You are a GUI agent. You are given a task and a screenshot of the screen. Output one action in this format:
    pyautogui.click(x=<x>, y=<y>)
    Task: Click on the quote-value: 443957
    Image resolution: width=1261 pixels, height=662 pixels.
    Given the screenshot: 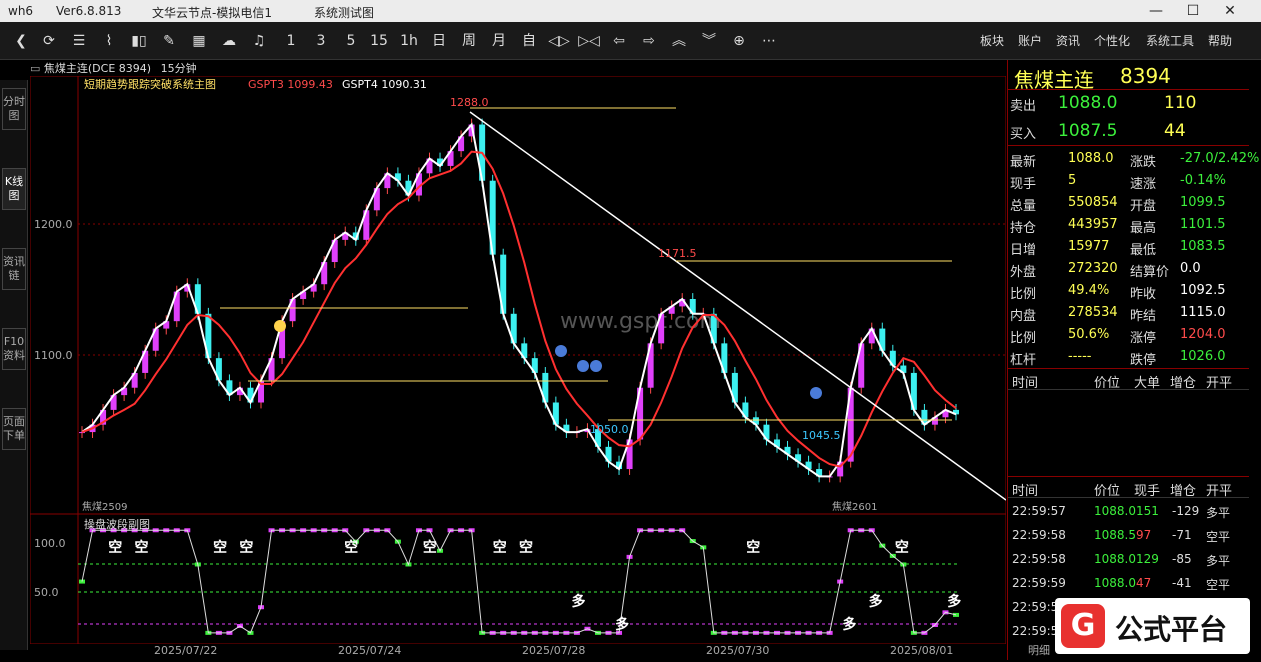 What is the action you would take?
    pyautogui.click(x=1093, y=224)
    